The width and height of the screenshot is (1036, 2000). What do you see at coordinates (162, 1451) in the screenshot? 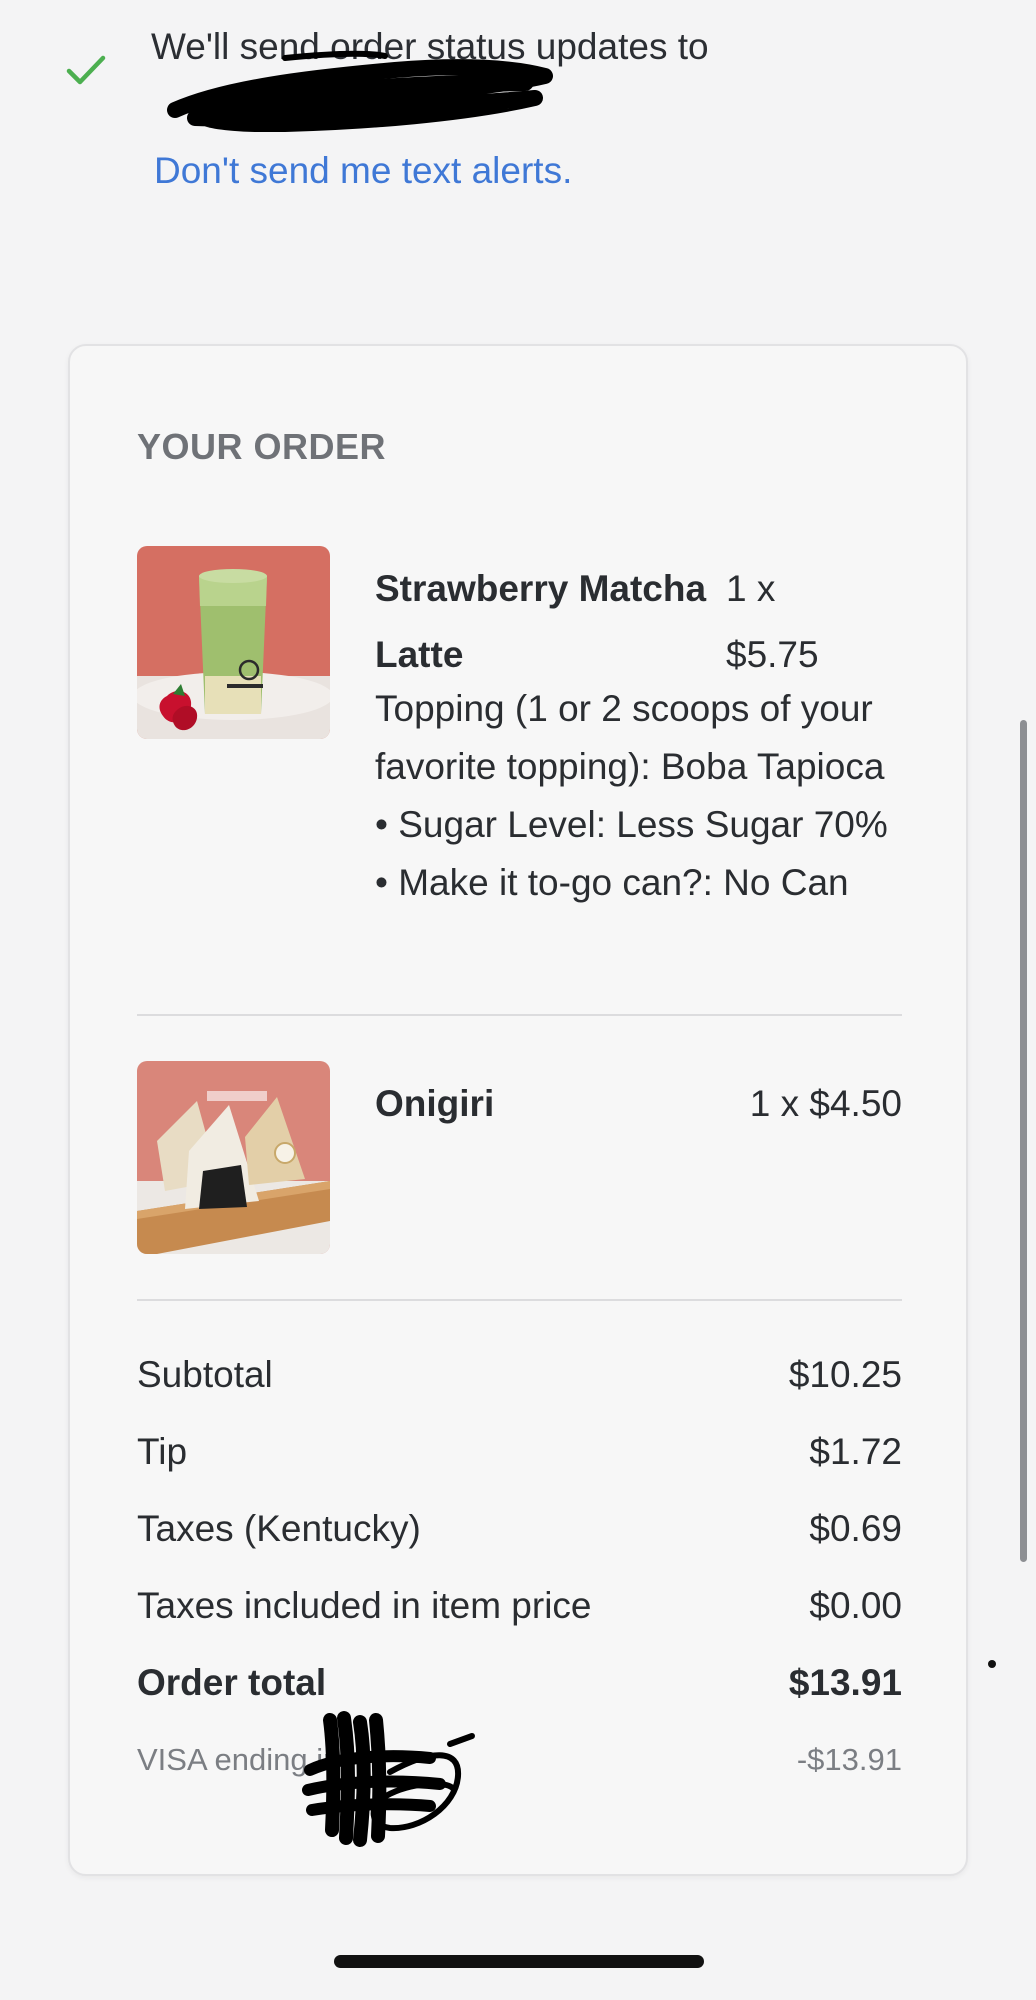
I see `tip-label: Tip` at bounding box center [162, 1451].